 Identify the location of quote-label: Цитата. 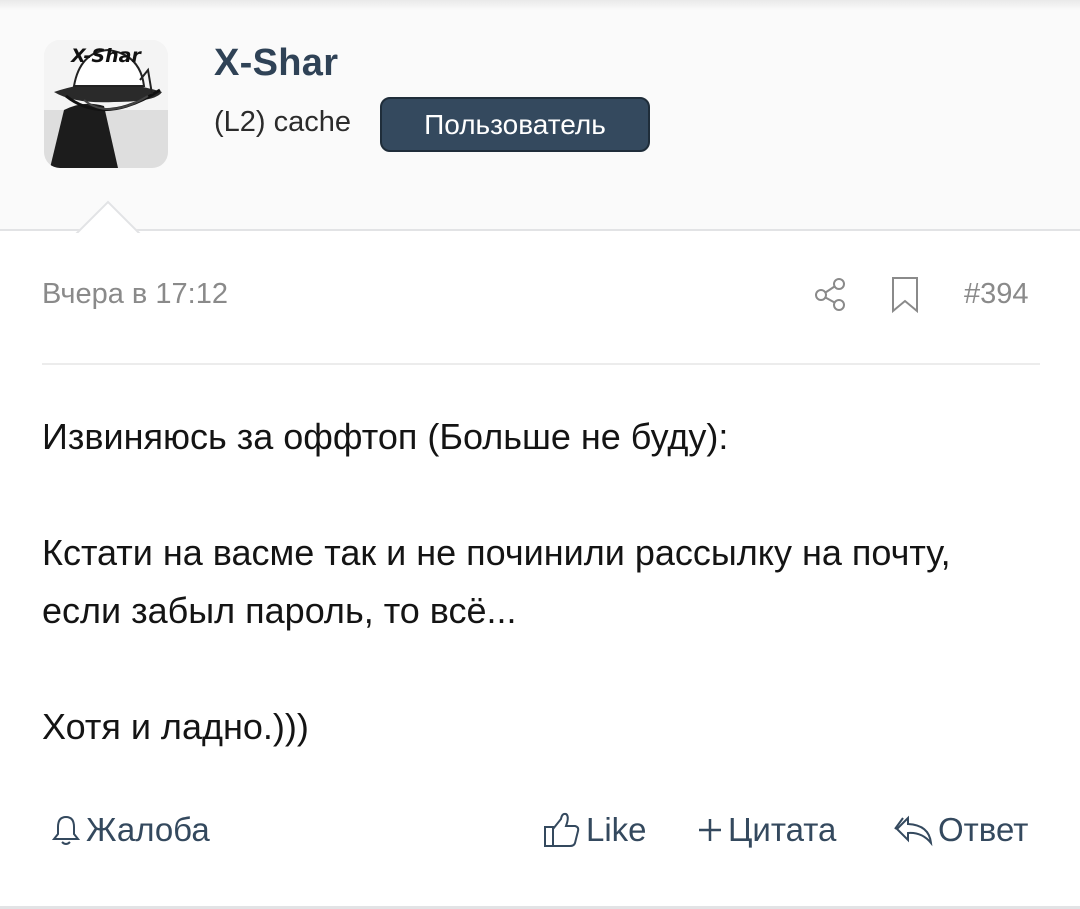
(782, 829).